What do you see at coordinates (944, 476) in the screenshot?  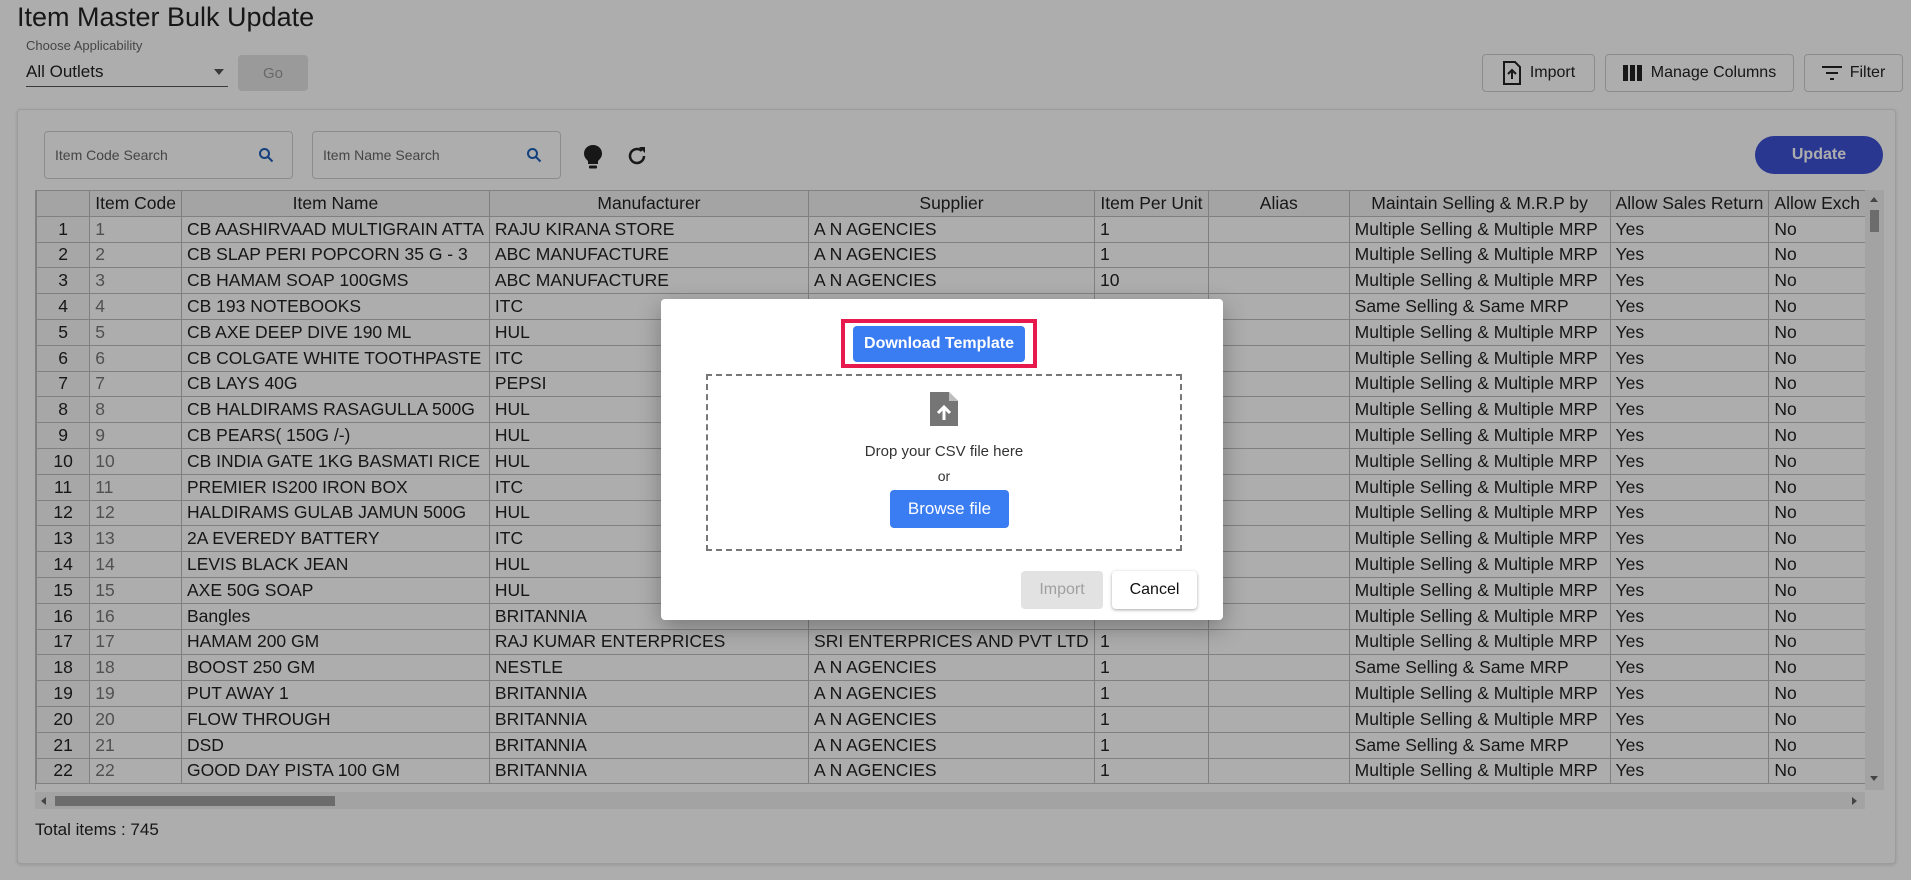 I see `or-separator: or` at bounding box center [944, 476].